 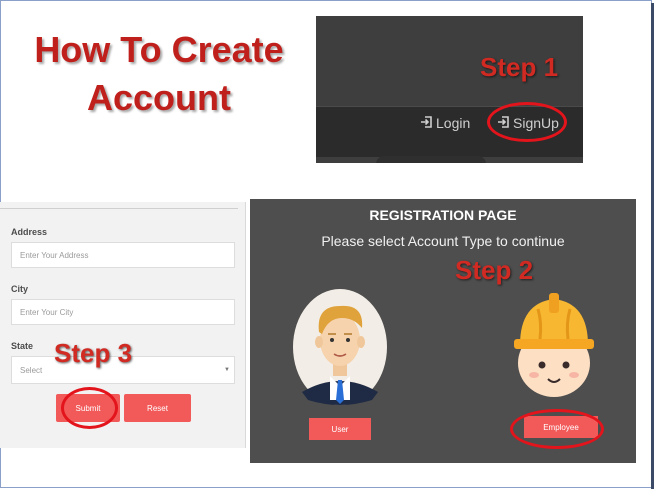 What do you see at coordinates (527, 122) in the screenshot?
I see `signup-highlight-circle` at bounding box center [527, 122].